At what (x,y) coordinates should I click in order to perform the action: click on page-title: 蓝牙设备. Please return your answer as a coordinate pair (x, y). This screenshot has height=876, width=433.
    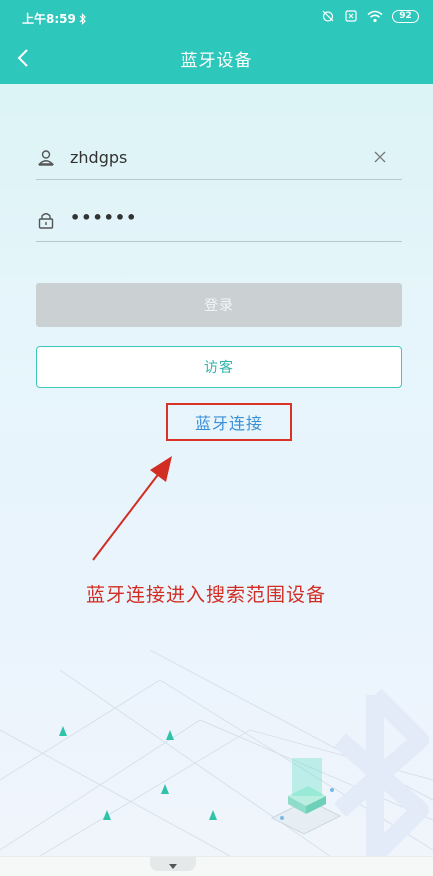
    Looking at the image, I should click on (216, 61).